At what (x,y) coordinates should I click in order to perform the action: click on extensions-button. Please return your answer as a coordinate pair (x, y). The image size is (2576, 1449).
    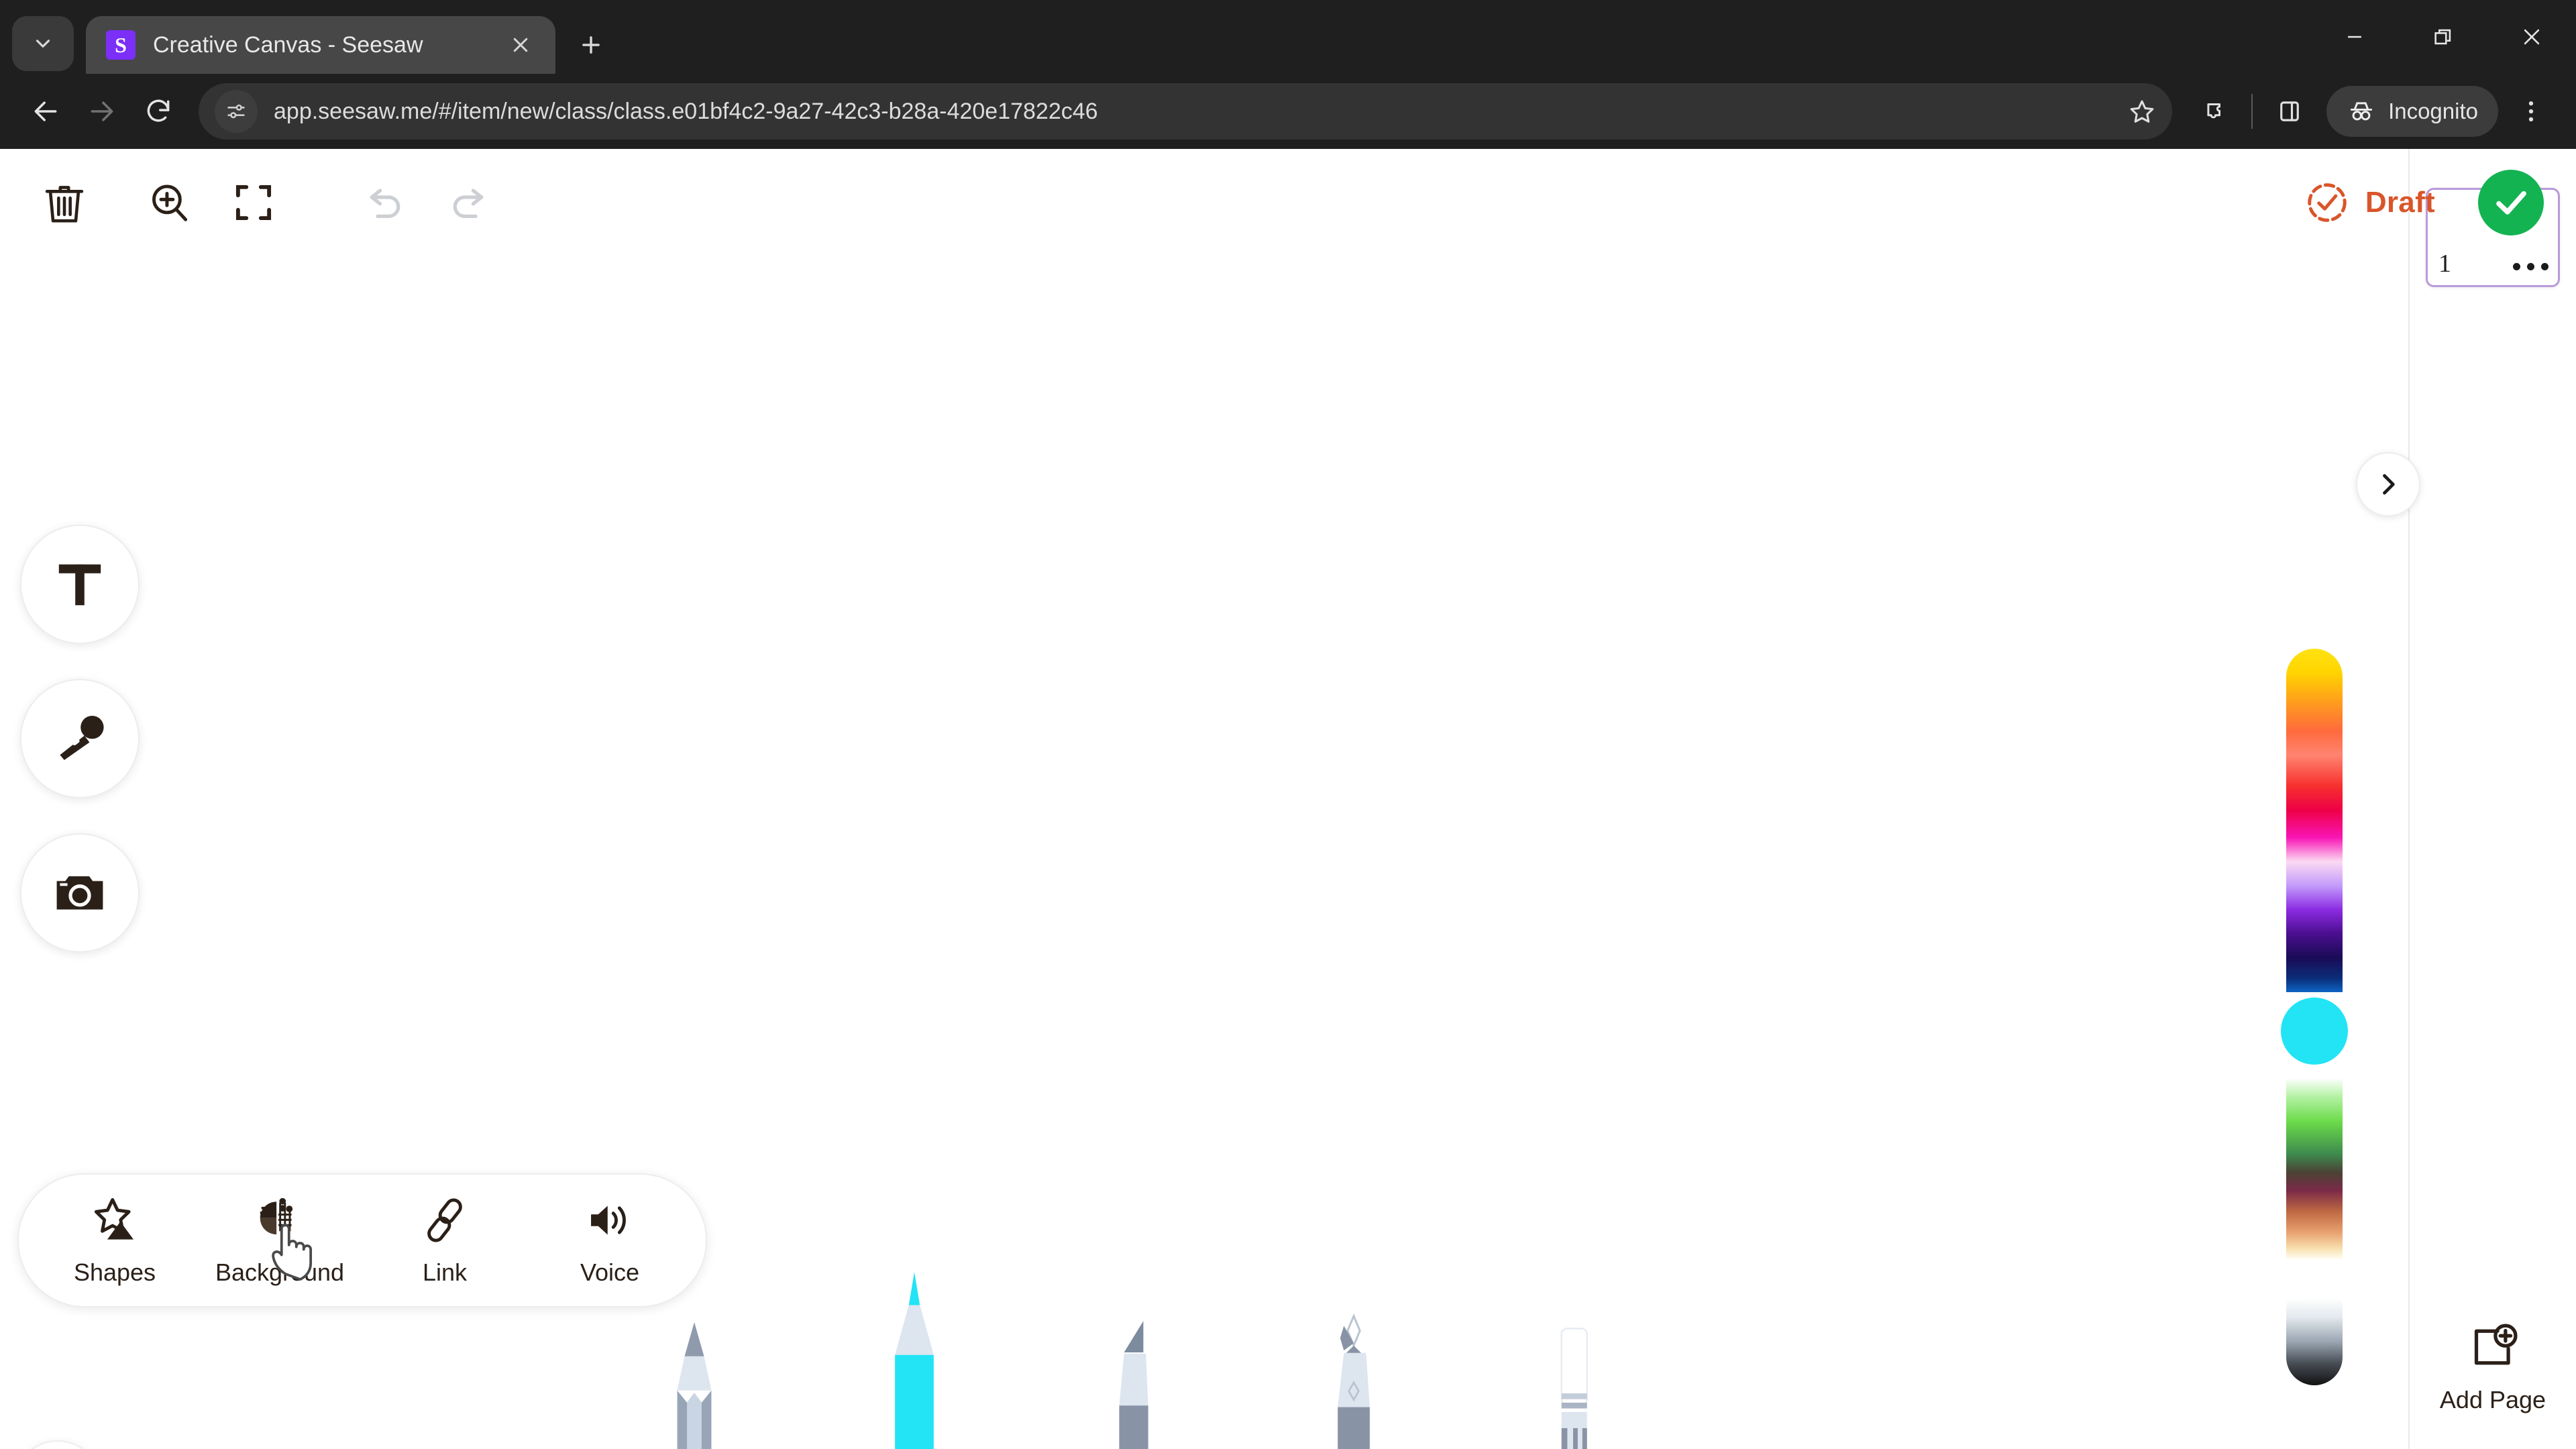
    Looking at the image, I should click on (2214, 111).